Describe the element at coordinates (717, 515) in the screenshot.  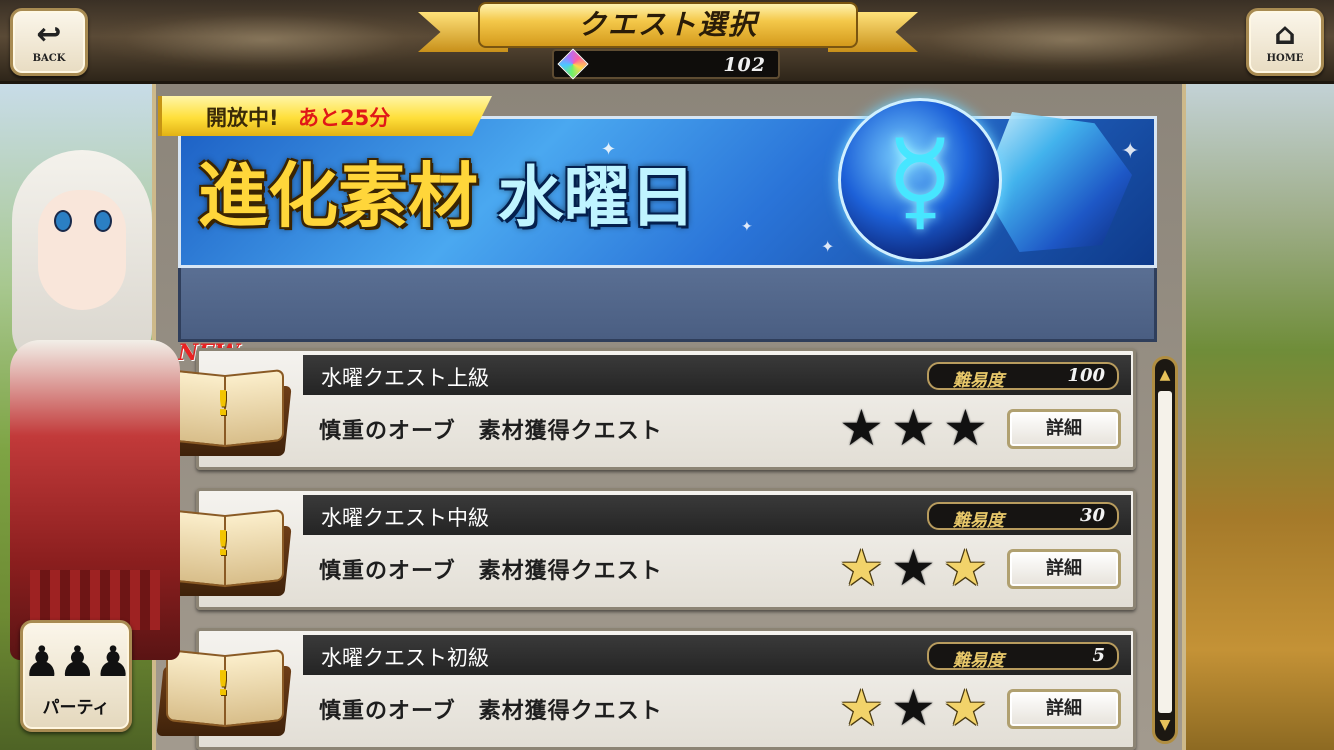
I see `quest-header: 水曜クエスト中級 難易度 30` at that location.